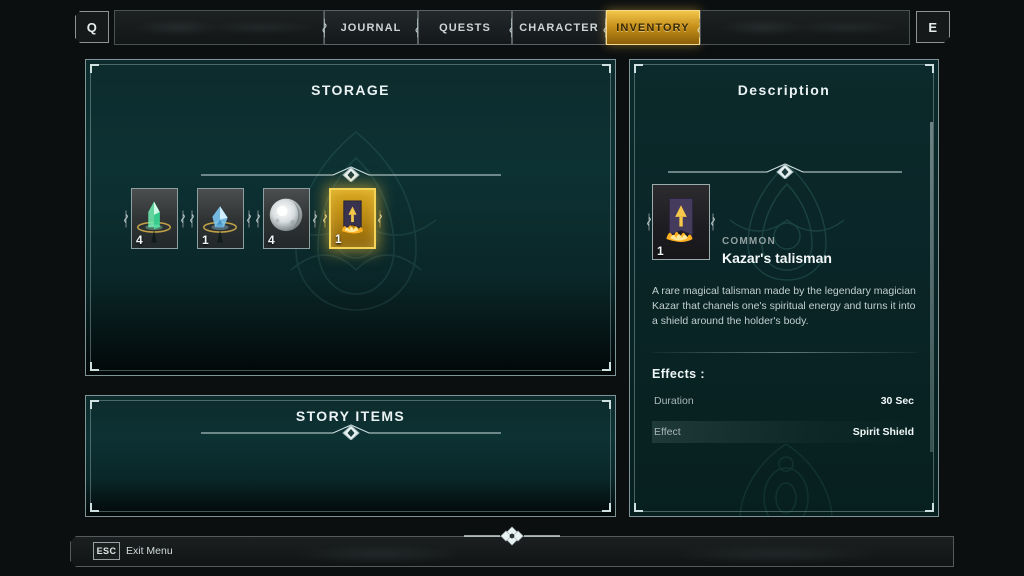 This screenshot has width=1024, height=576. I want to click on next-tab-key-label: E, so click(933, 27).